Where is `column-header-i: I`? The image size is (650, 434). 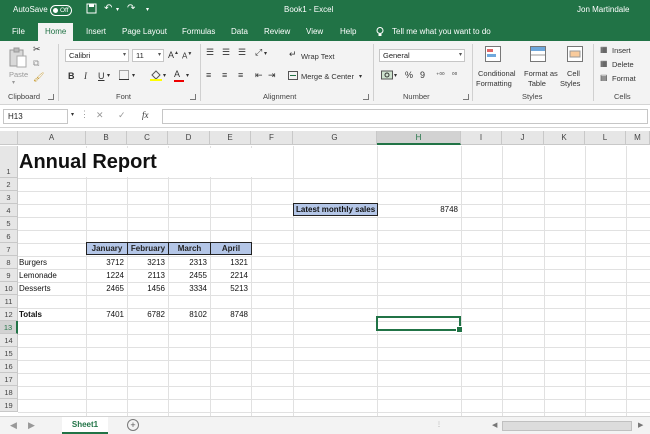
column-header-i: I is located at coordinates (481, 138).